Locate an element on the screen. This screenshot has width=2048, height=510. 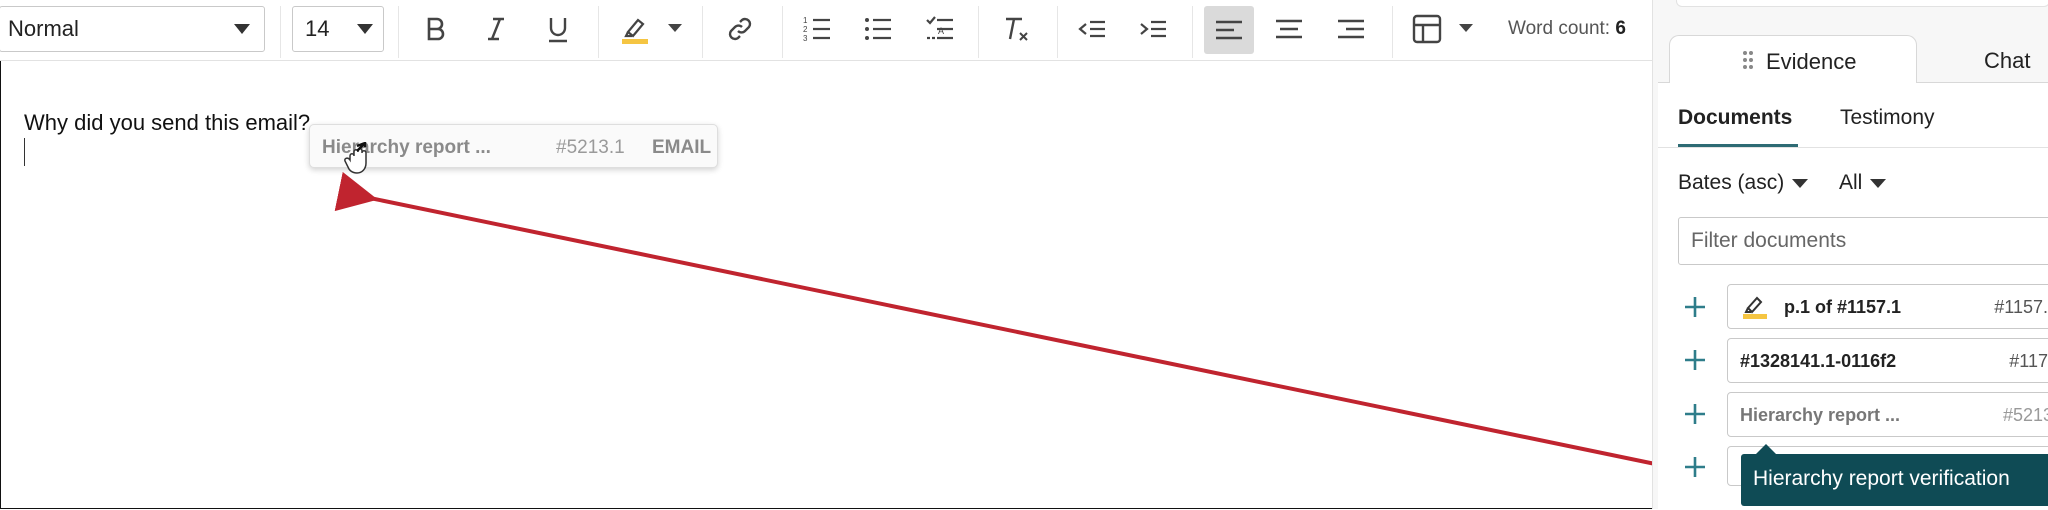
underline-icon is located at coordinates (558, 30).